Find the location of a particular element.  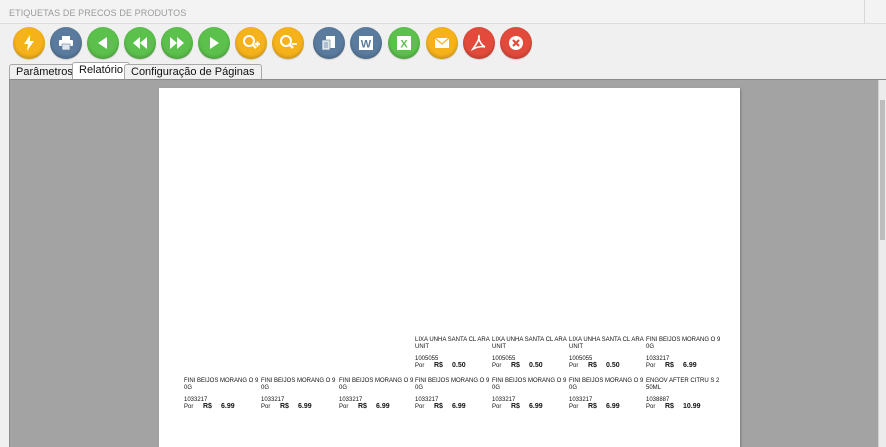

word-icon: W is located at coordinates (366, 43).